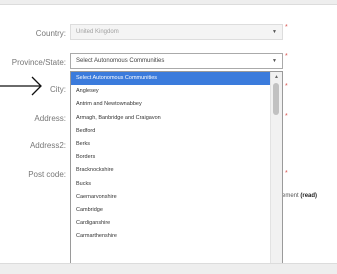  What do you see at coordinates (50, 33) in the screenshot?
I see `country-label: Country:` at bounding box center [50, 33].